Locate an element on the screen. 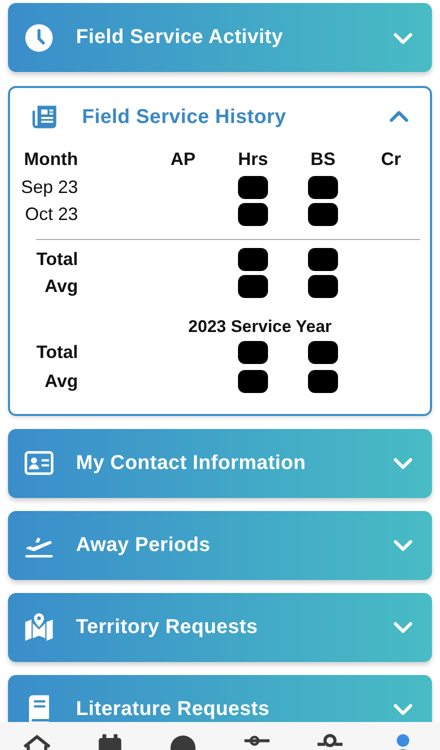 This screenshot has height=750, width=440. section-title: Field Service Activity is located at coordinates (180, 37).